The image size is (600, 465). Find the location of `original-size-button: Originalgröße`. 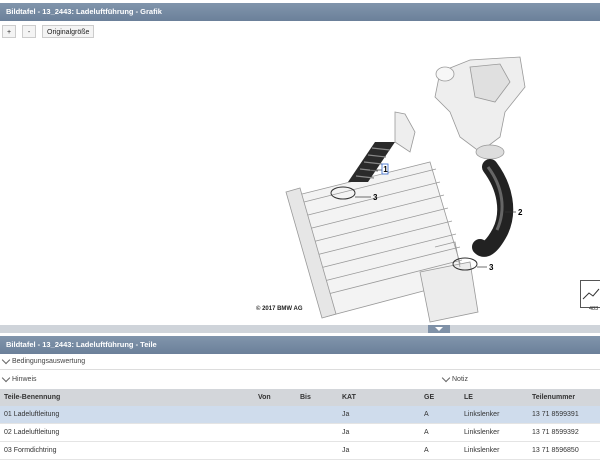

original-size-button: Originalgröße is located at coordinates (68, 31).